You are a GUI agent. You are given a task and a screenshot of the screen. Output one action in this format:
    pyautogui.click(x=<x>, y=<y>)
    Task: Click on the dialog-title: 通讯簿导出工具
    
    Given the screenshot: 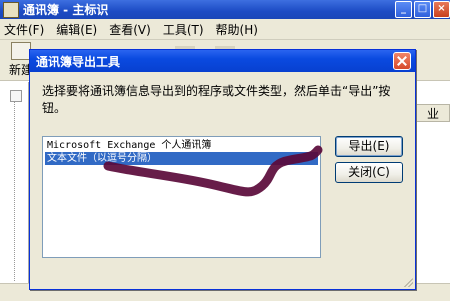 What is the action you would take?
    pyautogui.click(x=78, y=61)
    